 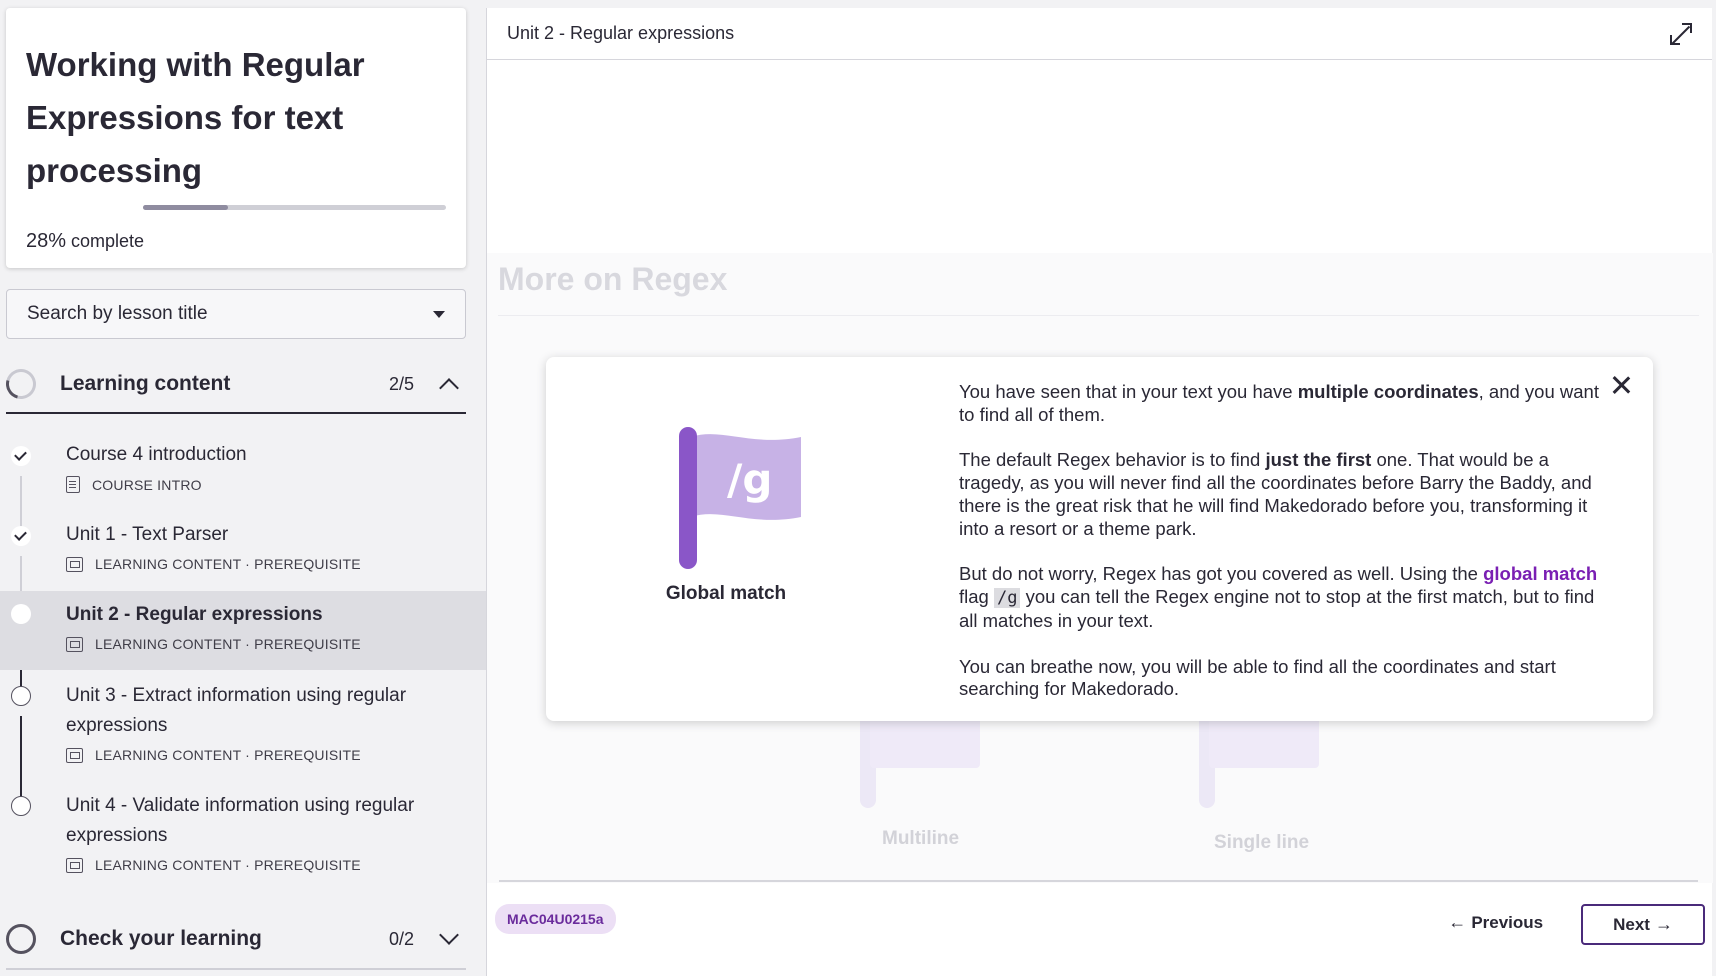 What do you see at coordinates (555, 919) in the screenshot?
I see `content-code-badge: MAC04U0215a` at bounding box center [555, 919].